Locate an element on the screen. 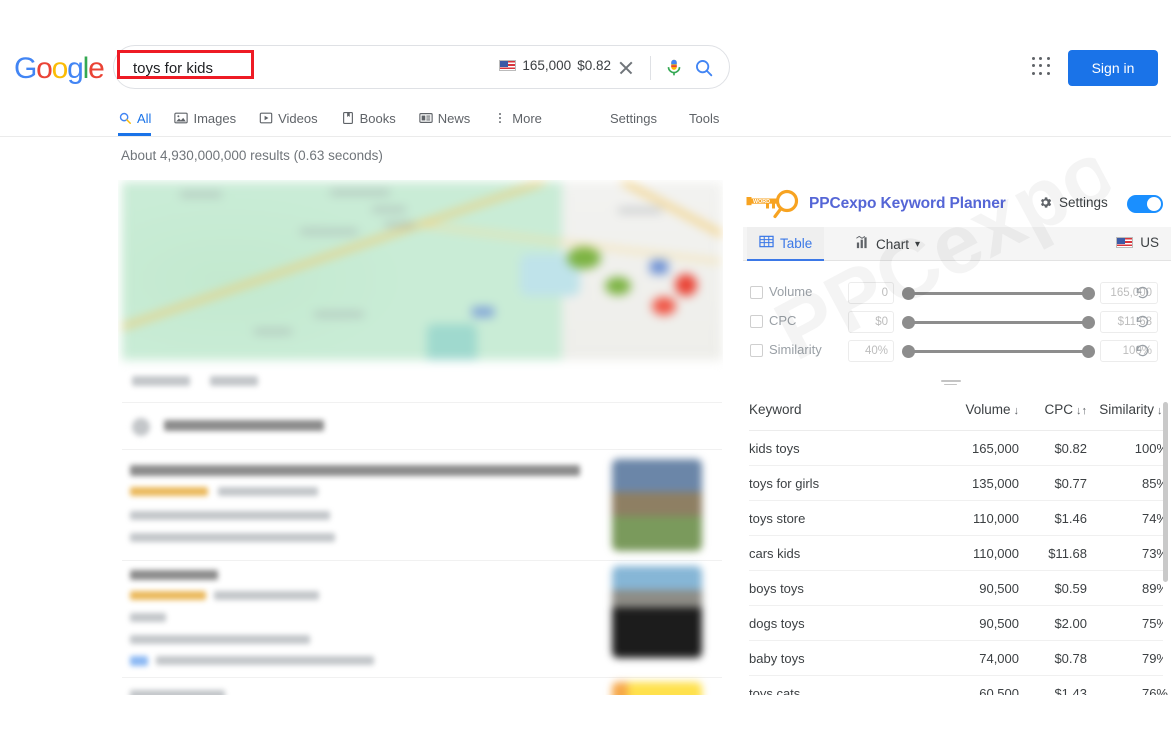 This screenshot has width=1171, height=729. search-bar: 165,000 $0.82 is located at coordinates (421, 67).